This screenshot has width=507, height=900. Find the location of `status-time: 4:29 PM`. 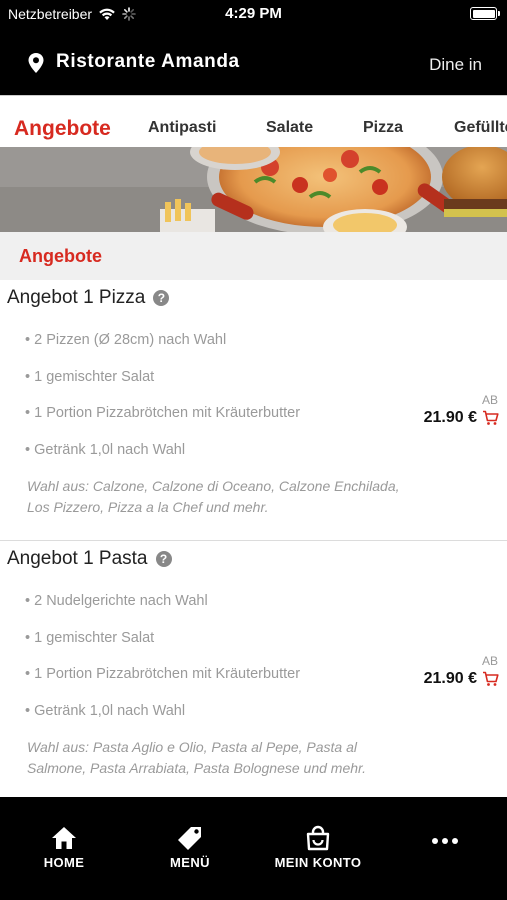

status-time: 4:29 PM is located at coordinates (253, 13).